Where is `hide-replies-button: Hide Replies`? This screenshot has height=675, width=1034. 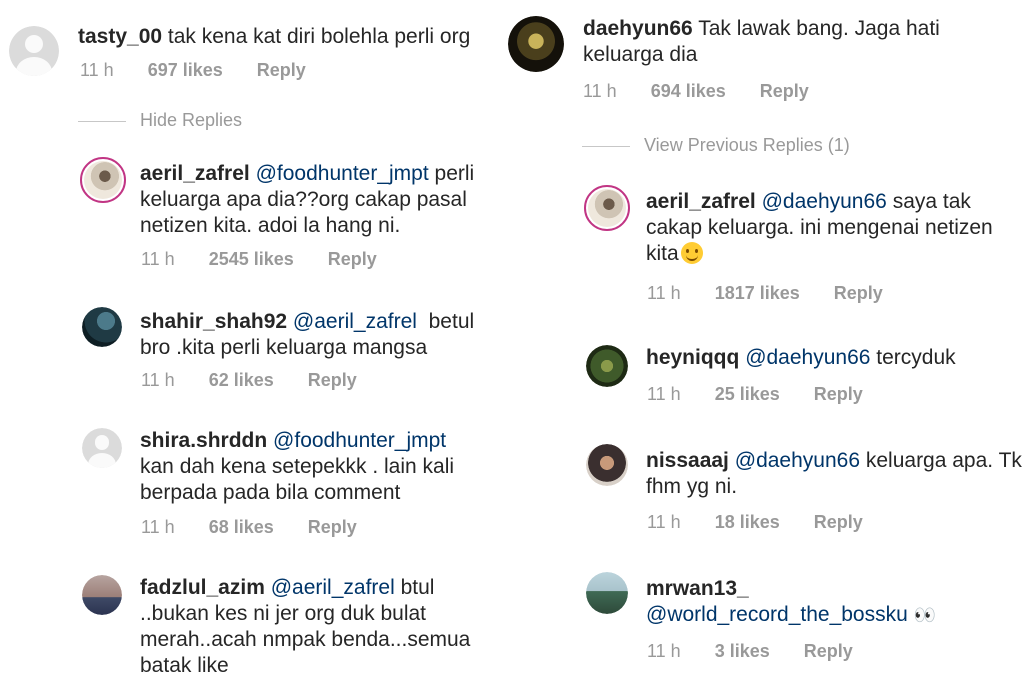 hide-replies-button: Hide Replies is located at coordinates (160, 120).